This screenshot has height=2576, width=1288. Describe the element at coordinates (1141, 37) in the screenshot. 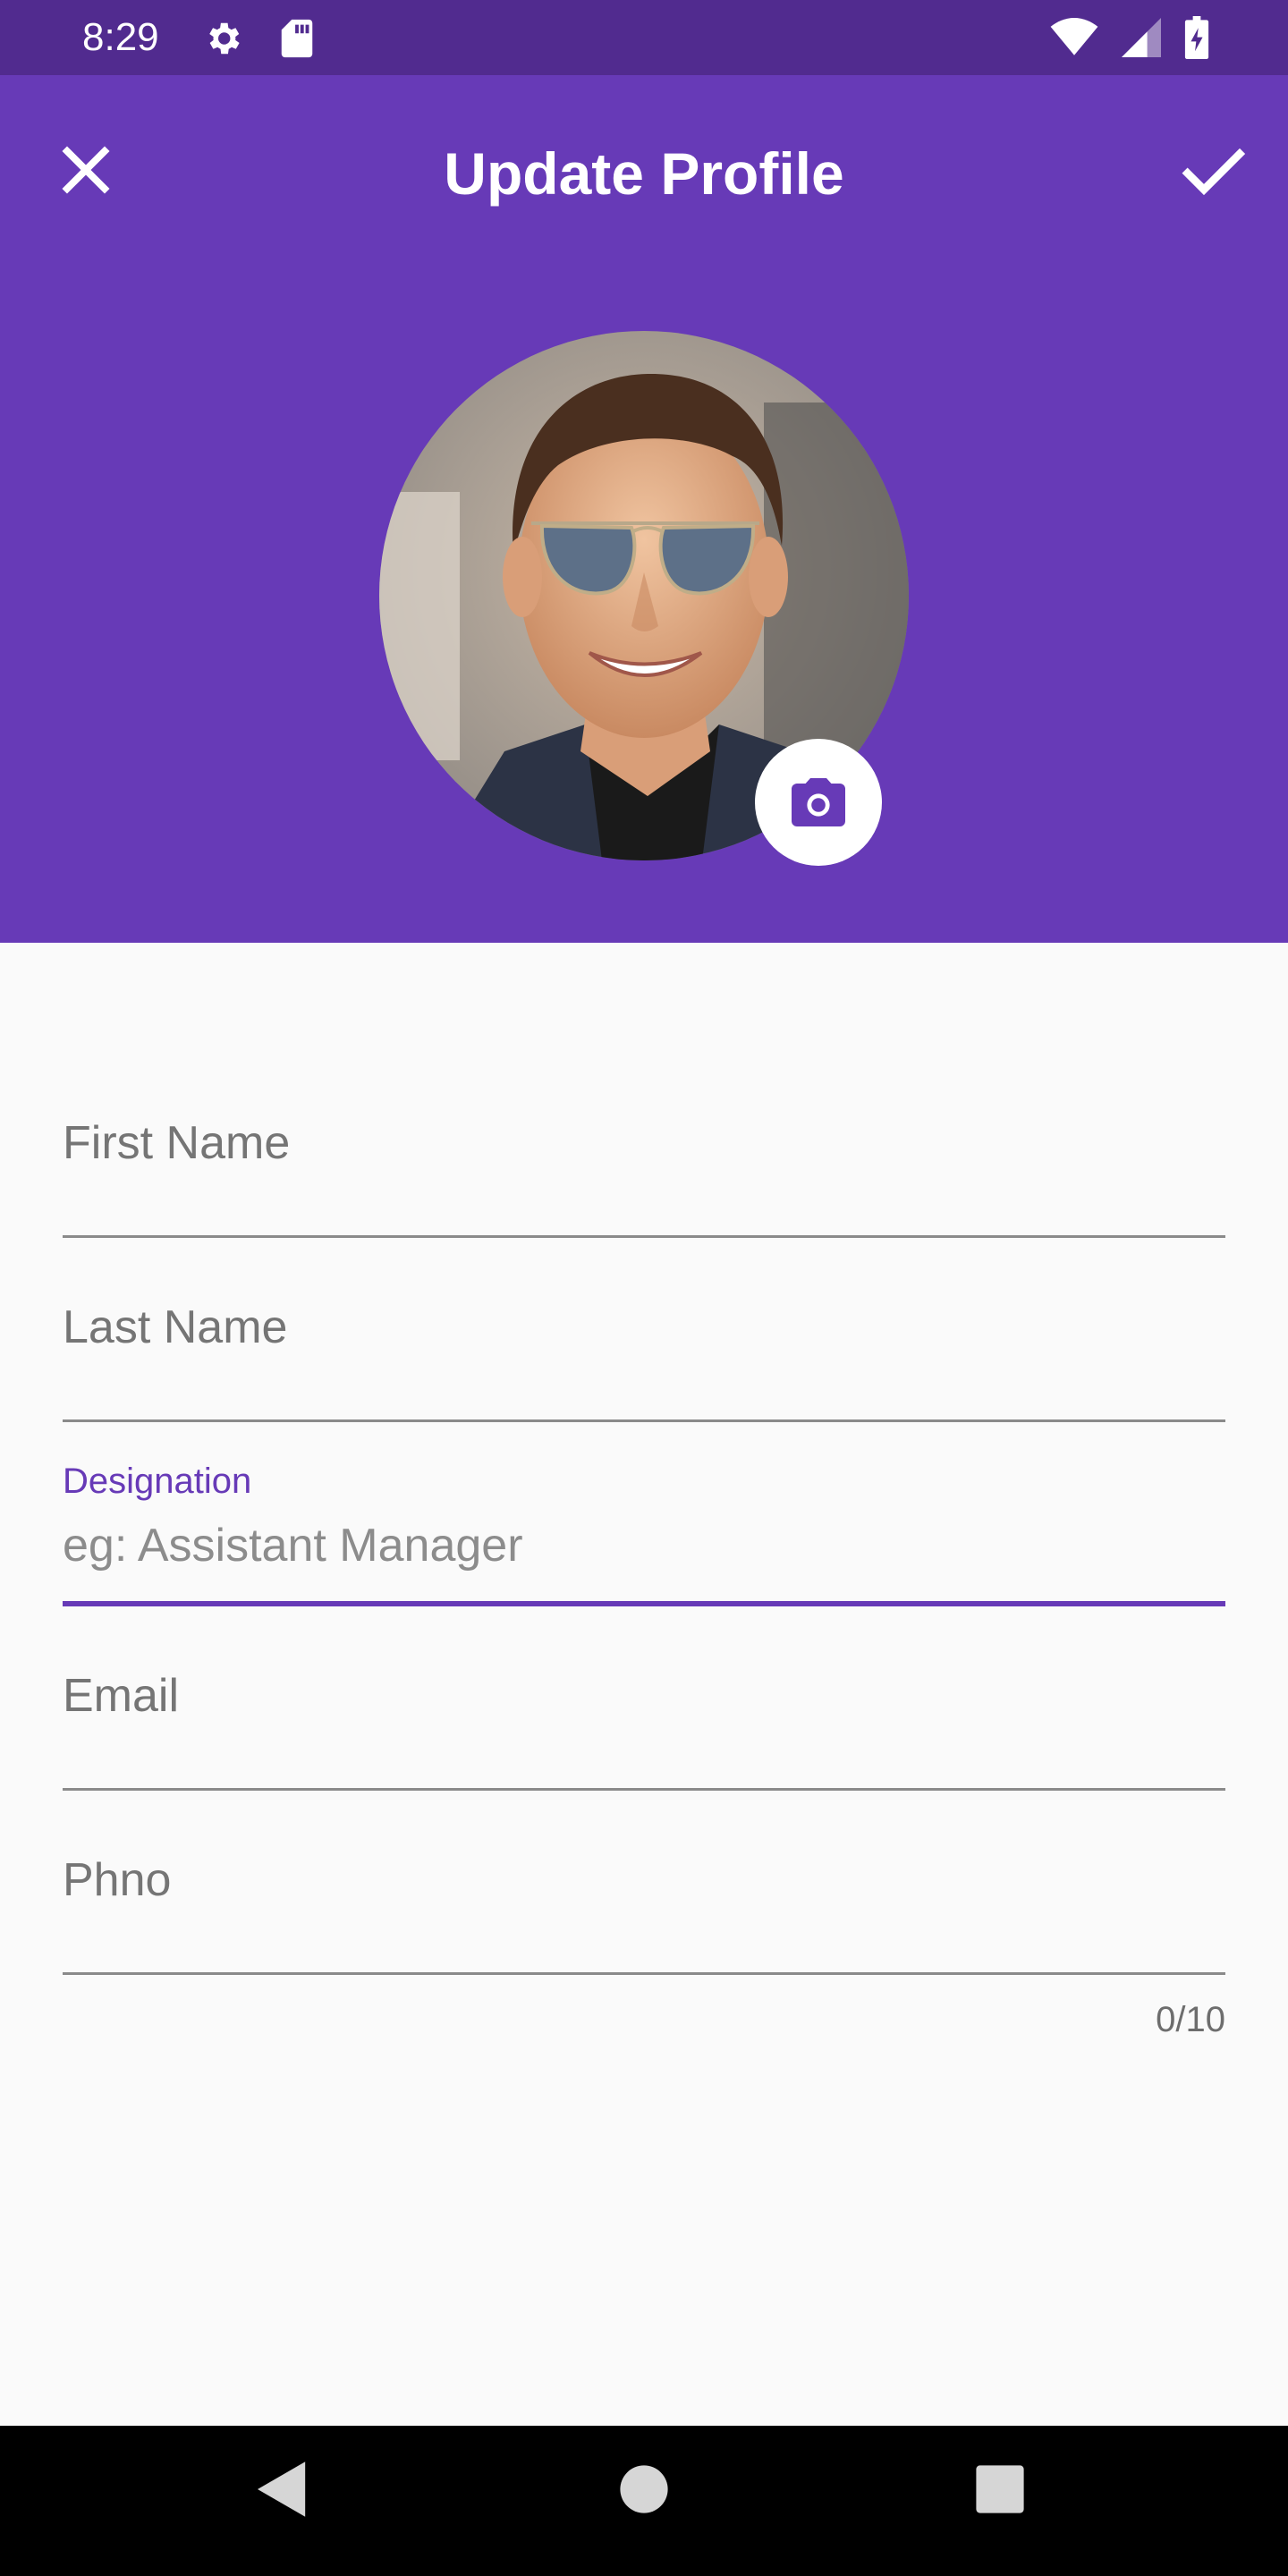

I see `signal-icon` at that location.